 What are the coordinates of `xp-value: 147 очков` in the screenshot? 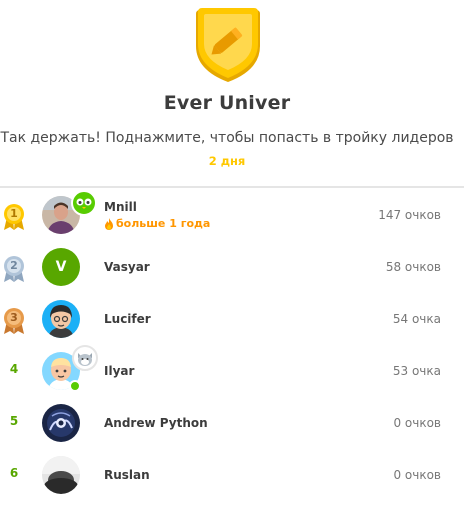 It's located at (409, 215).